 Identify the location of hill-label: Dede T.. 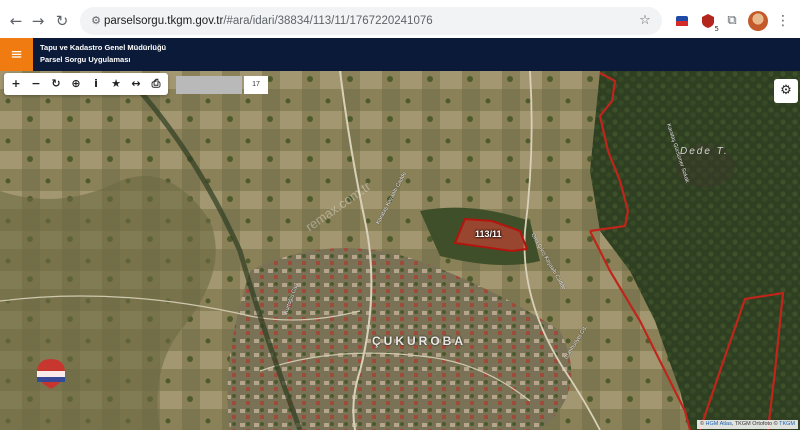
(704, 151).